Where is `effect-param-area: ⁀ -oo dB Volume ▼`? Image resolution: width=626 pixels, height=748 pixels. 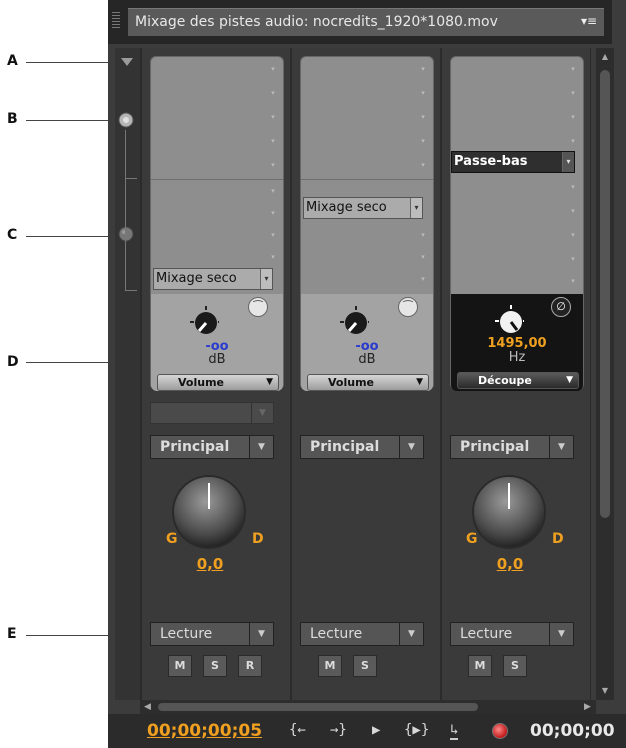 effect-param-area: ⁀ -oo dB Volume ▼ is located at coordinates (217, 342).